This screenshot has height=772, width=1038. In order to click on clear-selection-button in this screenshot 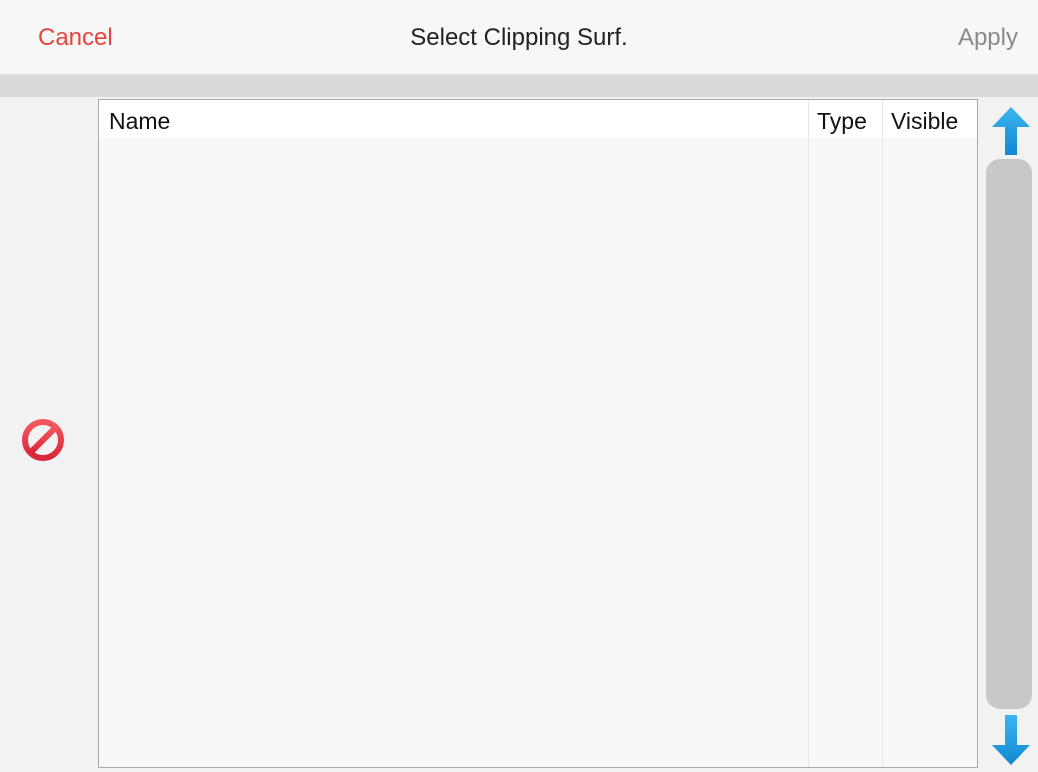, I will do `click(43, 440)`.